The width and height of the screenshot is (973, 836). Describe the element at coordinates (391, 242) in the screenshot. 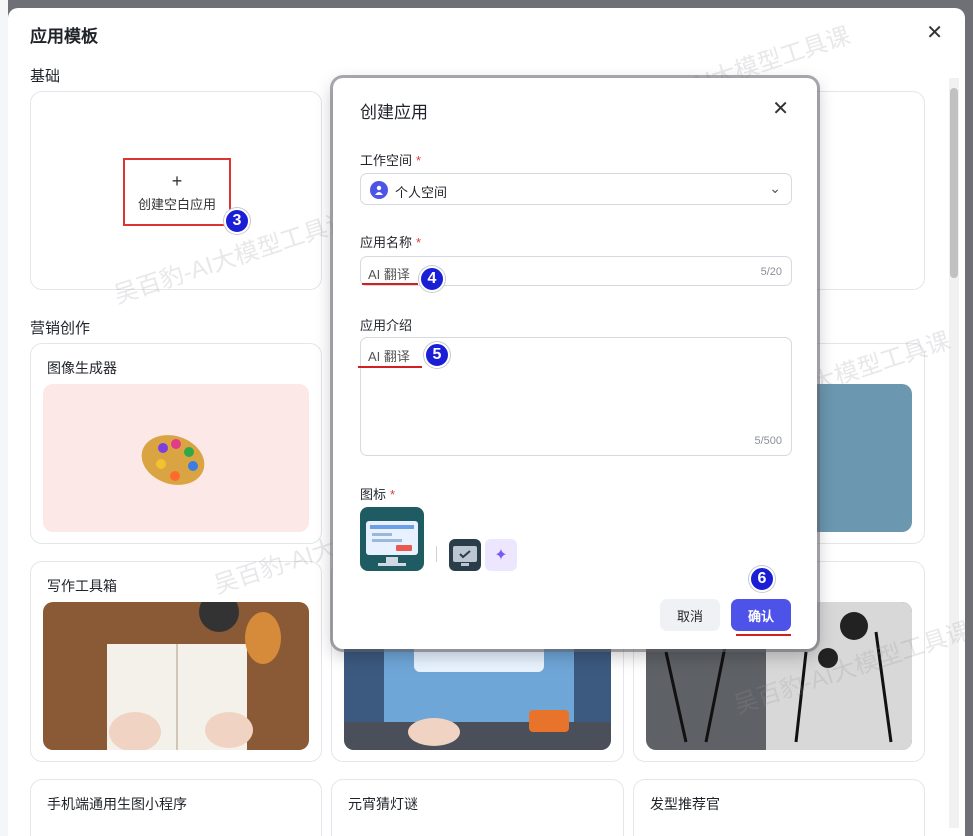

I see `app-name-label: 应用名称 *` at that location.